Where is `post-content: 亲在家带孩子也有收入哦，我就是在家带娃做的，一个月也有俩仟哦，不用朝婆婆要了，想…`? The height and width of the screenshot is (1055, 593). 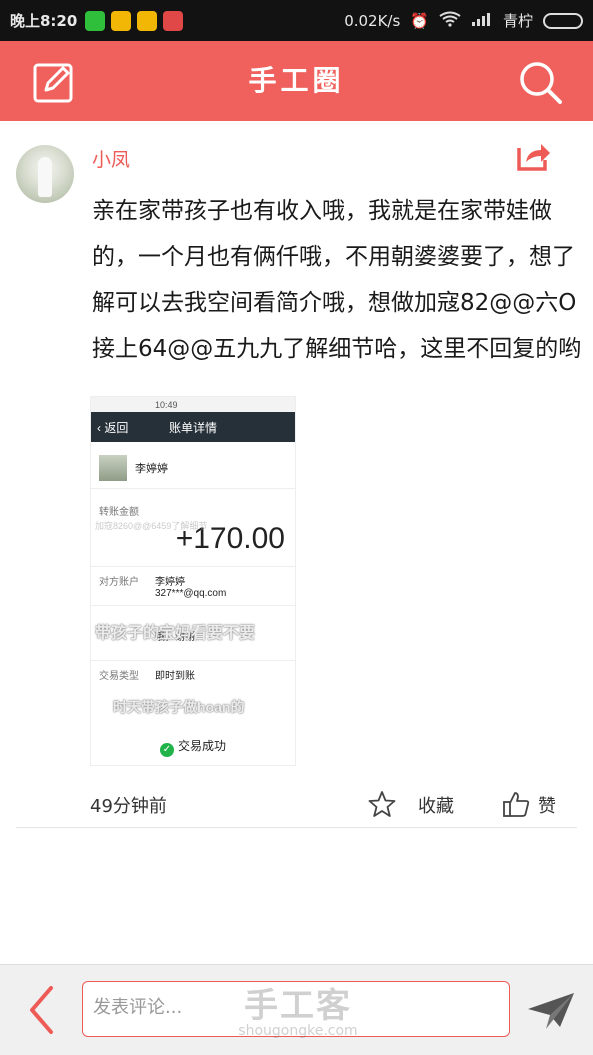
post-content: 亲在家带孩子也有收入哦，我就是在家带娃做的，一个月也有俩仟哦，不用朝婆婆要了，想… is located at coordinates (337, 280).